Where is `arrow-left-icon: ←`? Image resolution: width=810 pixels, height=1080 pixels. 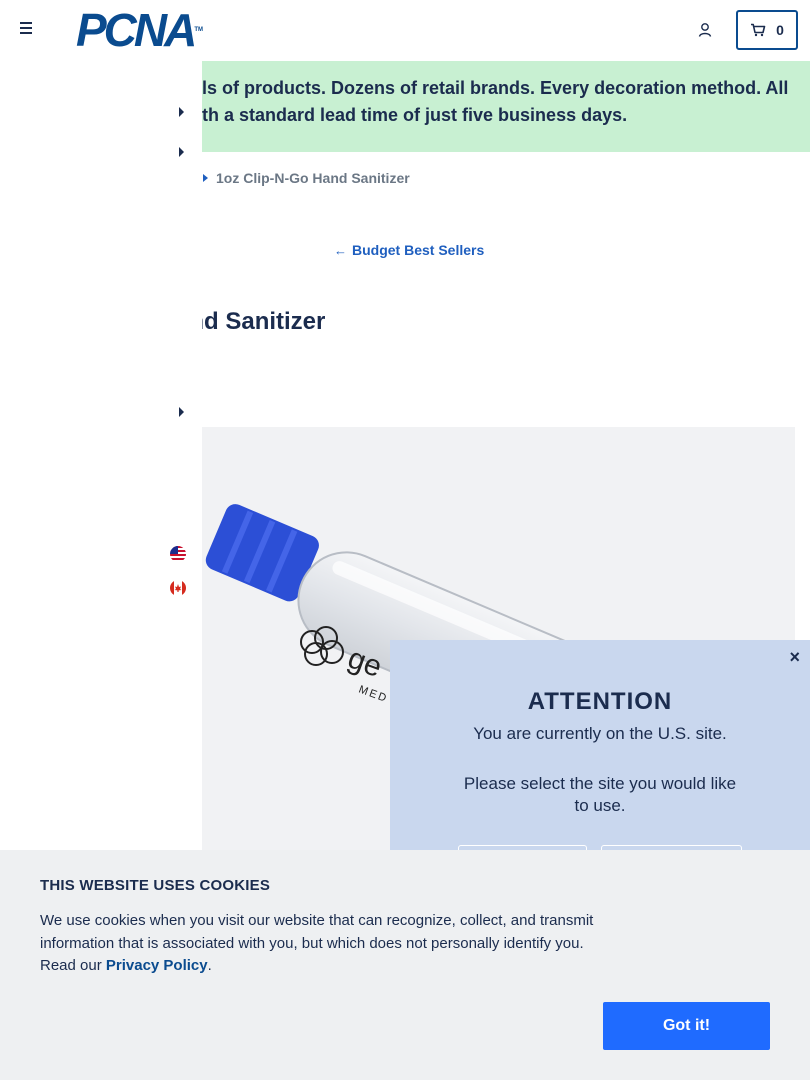
arrow-left-icon: ← is located at coordinates (340, 250).